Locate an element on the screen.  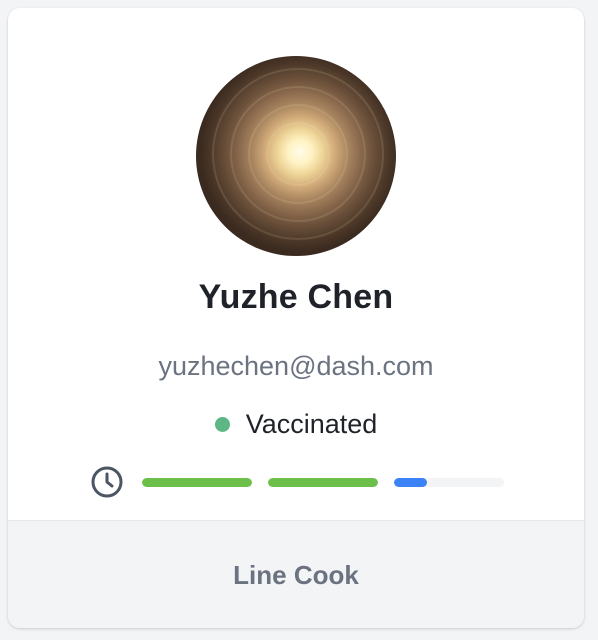
progress-row is located at coordinates (305, 482).